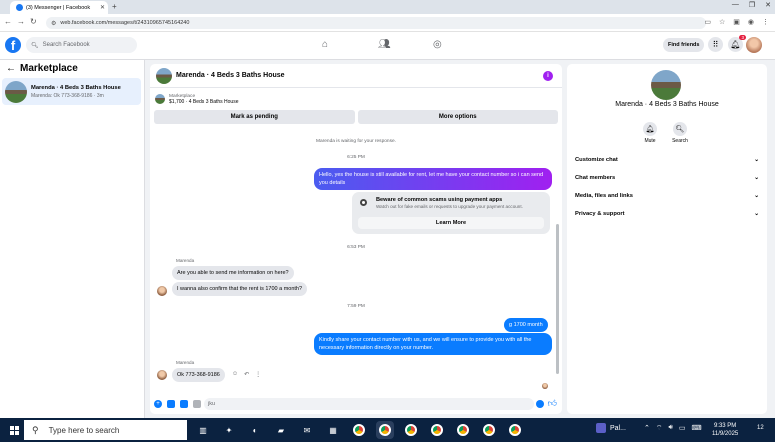  I want to click on timestamp: 6:53 PM, so click(356, 247).